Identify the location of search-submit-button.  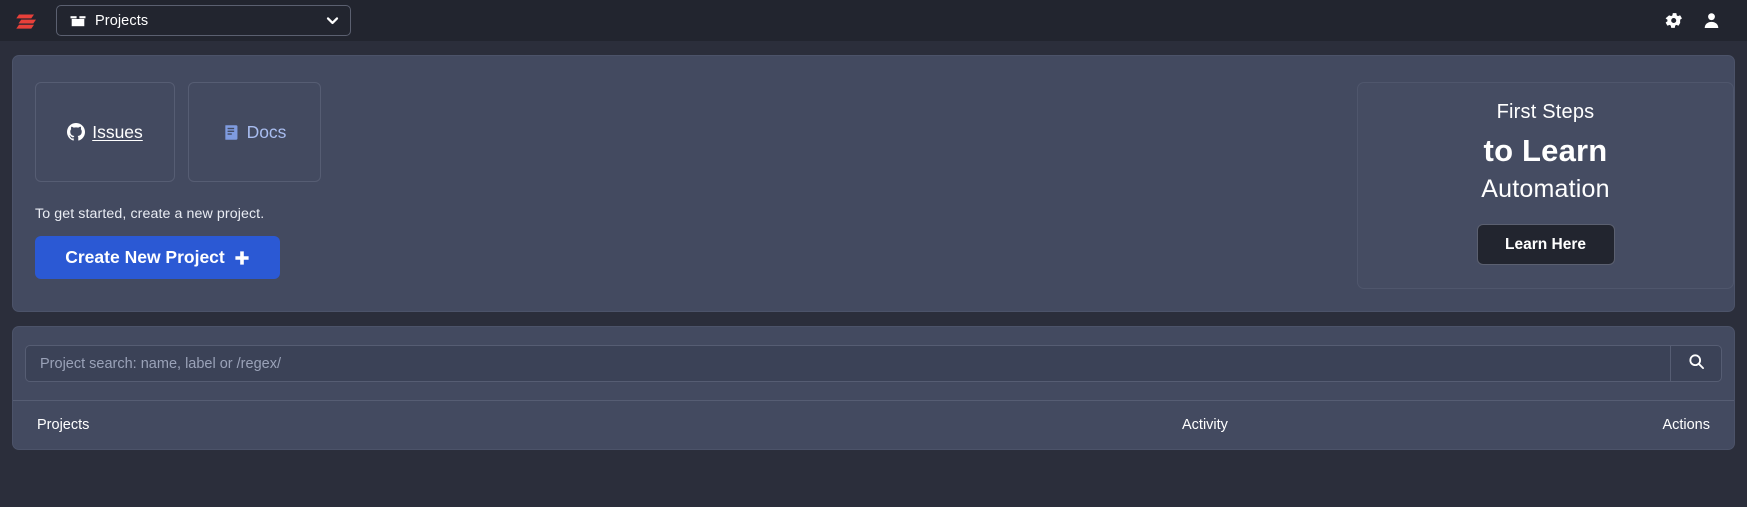
(1696, 363).